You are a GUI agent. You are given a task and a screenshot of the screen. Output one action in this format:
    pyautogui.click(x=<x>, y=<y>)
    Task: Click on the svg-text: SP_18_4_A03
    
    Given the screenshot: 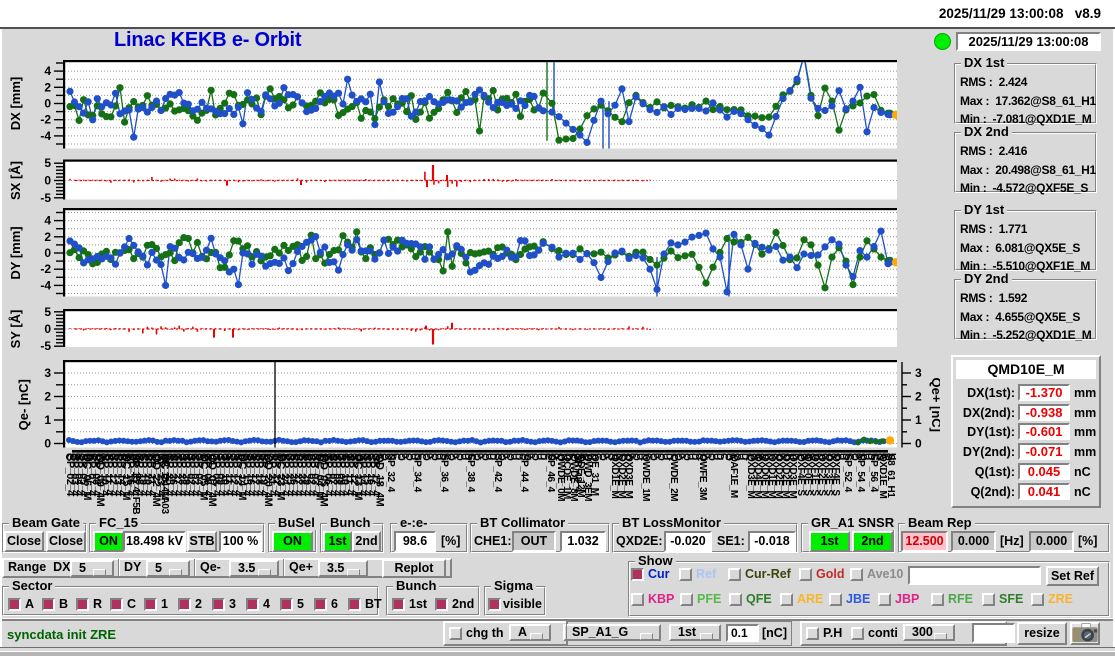 What is the action you would take?
    pyautogui.click(x=164, y=484)
    